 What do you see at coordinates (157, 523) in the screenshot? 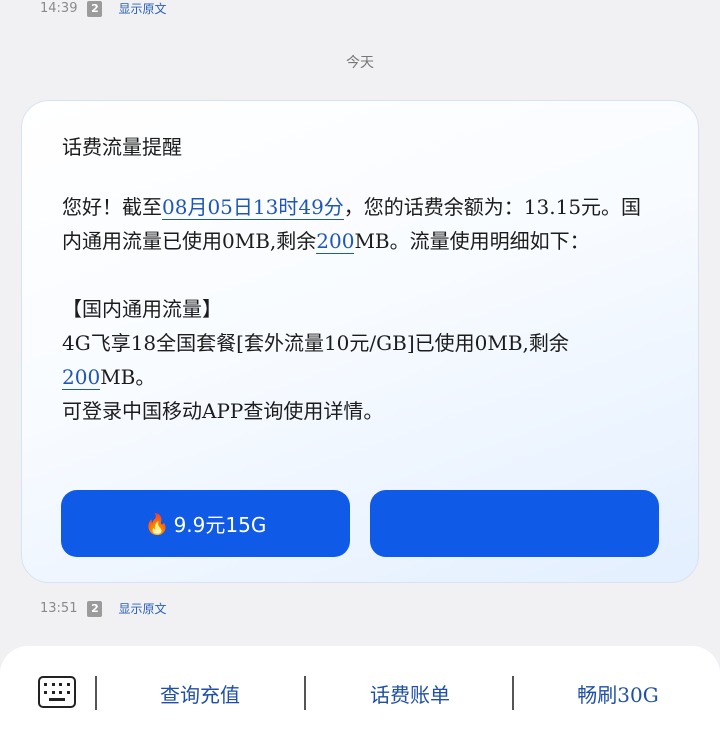
I see `fire-icon: 🔥` at bounding box center [157, 523].